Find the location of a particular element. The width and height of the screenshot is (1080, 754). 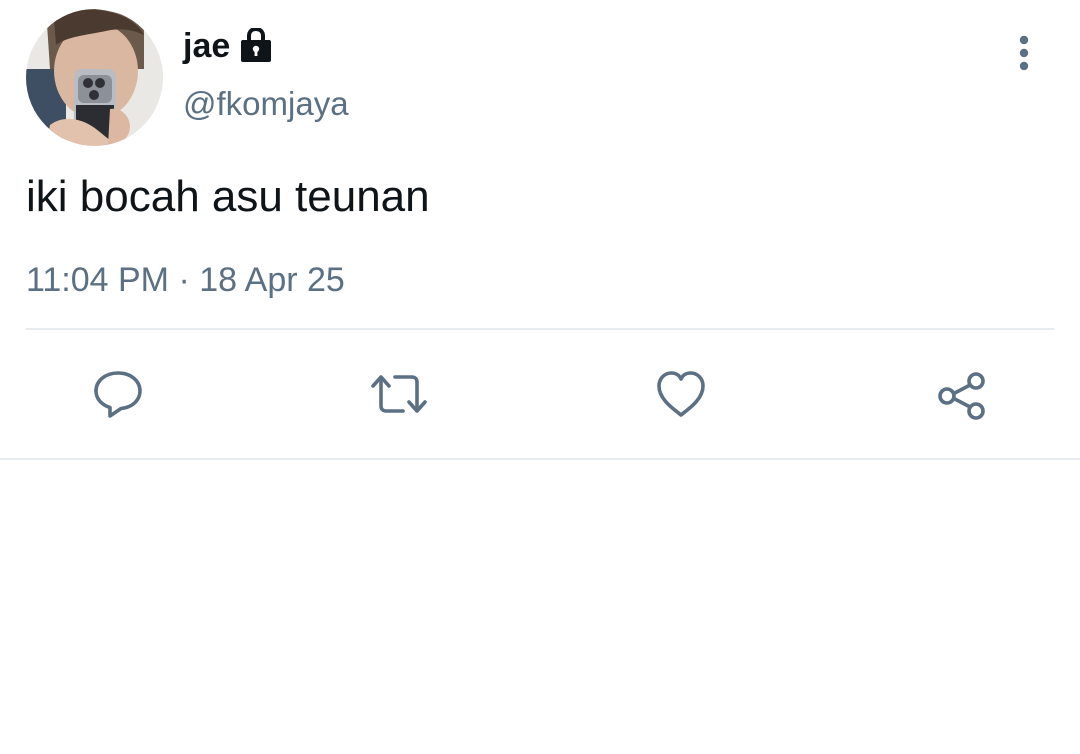

lock-icon is located at coordinates (256, 45).